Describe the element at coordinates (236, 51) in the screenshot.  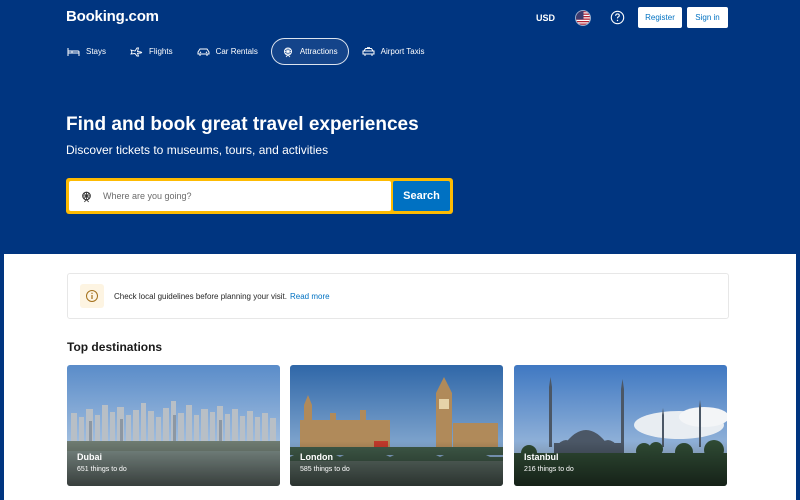
I see `nav-item-label: Car Rentals` at that location.